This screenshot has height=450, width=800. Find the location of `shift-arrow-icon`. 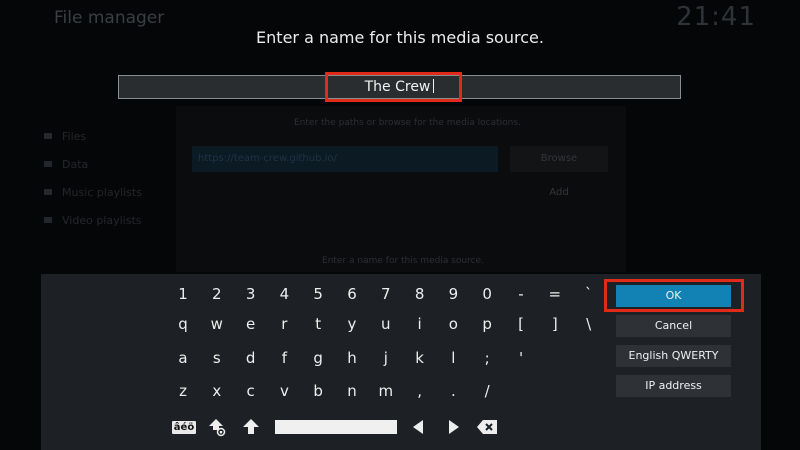

shift-arrow-icon is located at coordinates (251, 426).